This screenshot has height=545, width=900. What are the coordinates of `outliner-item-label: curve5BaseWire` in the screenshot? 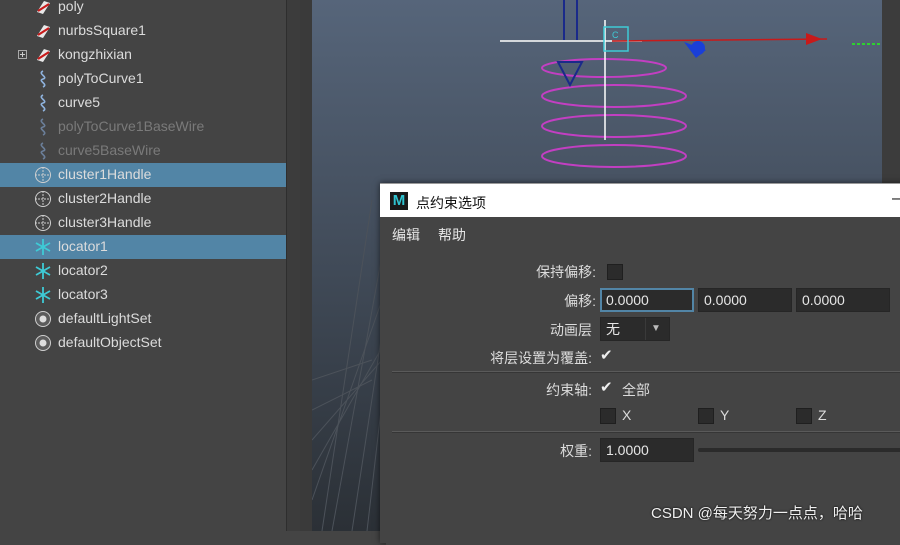 It's located at (109, 150).